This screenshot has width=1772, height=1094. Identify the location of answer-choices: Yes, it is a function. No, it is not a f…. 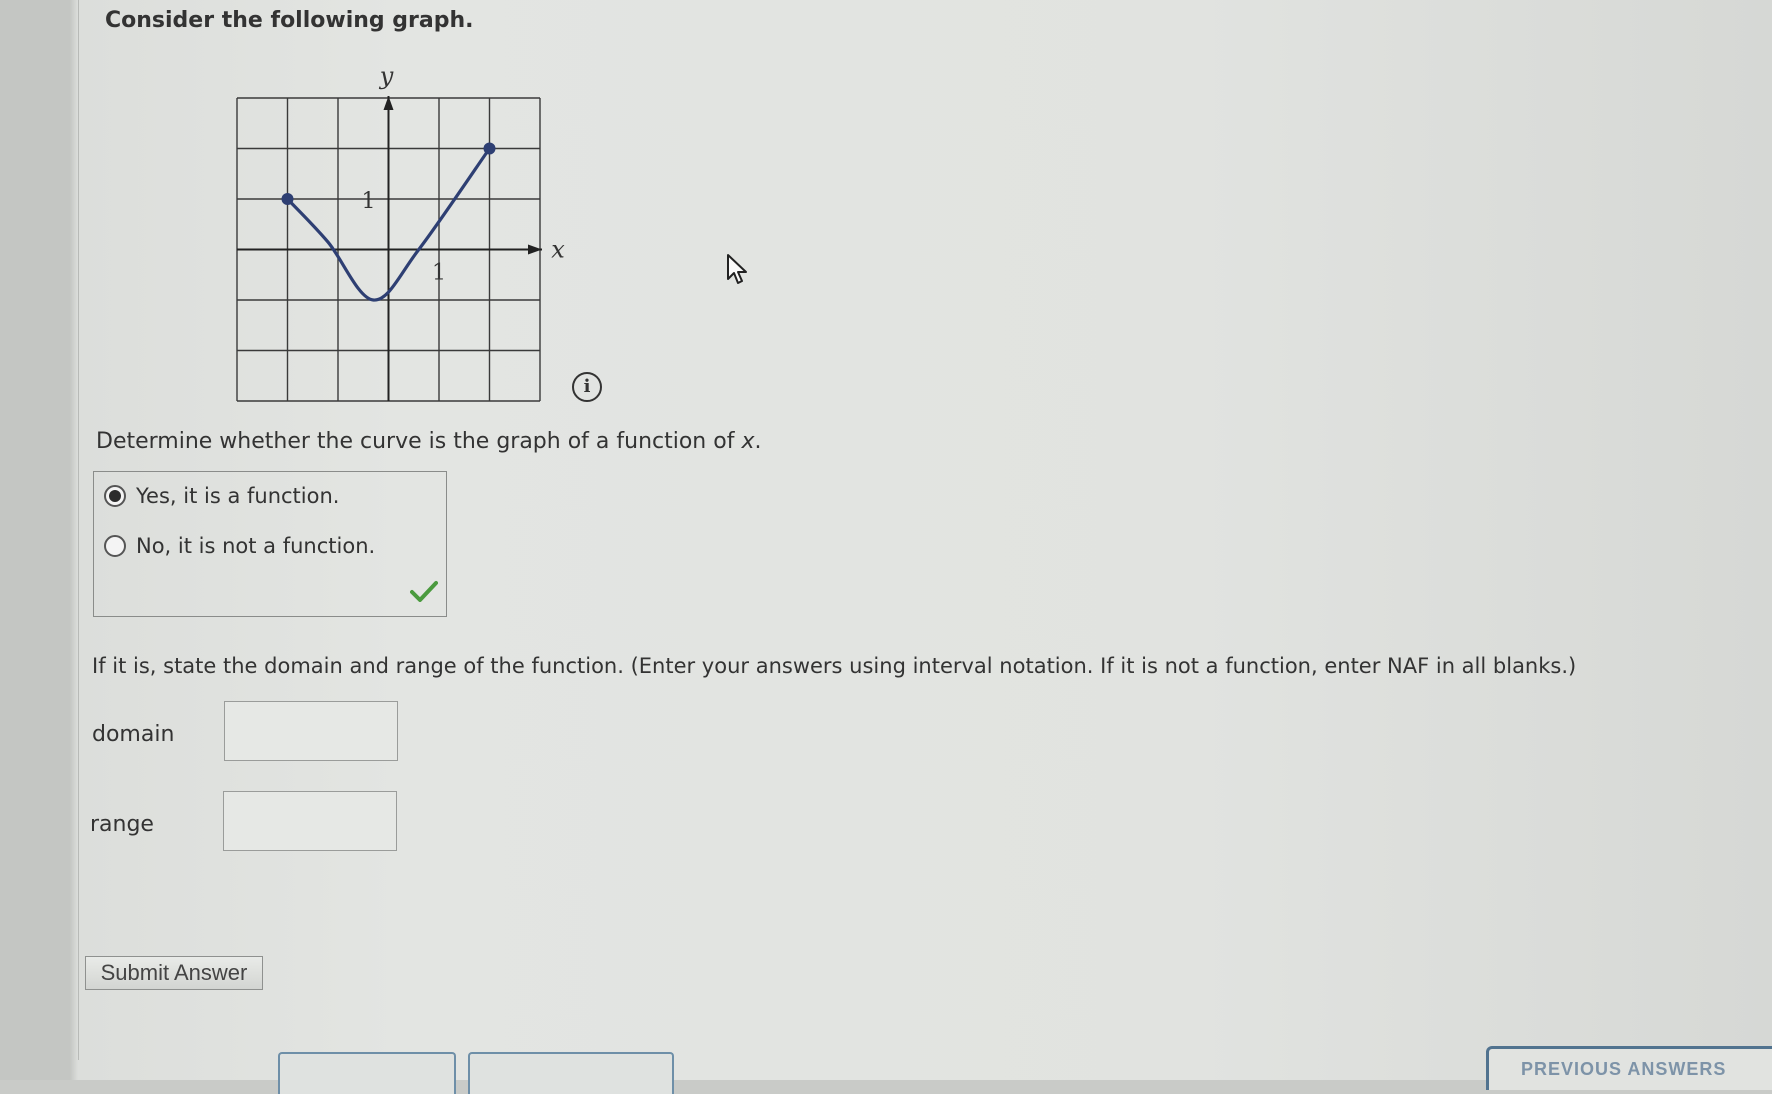
(270, 544).